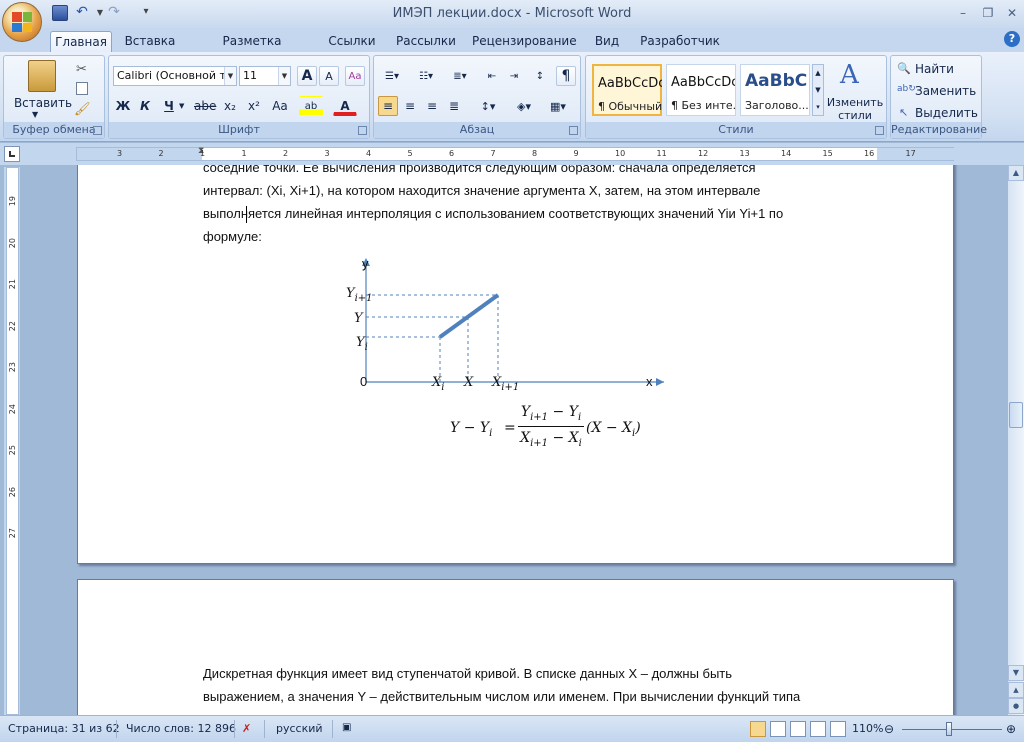 The height and width of the screenshot is (742, 1024). What do you see at coordinates (355, 76) in the screenshot?
I see `clear-format-button: Aa` at bounding box center [355, 76].